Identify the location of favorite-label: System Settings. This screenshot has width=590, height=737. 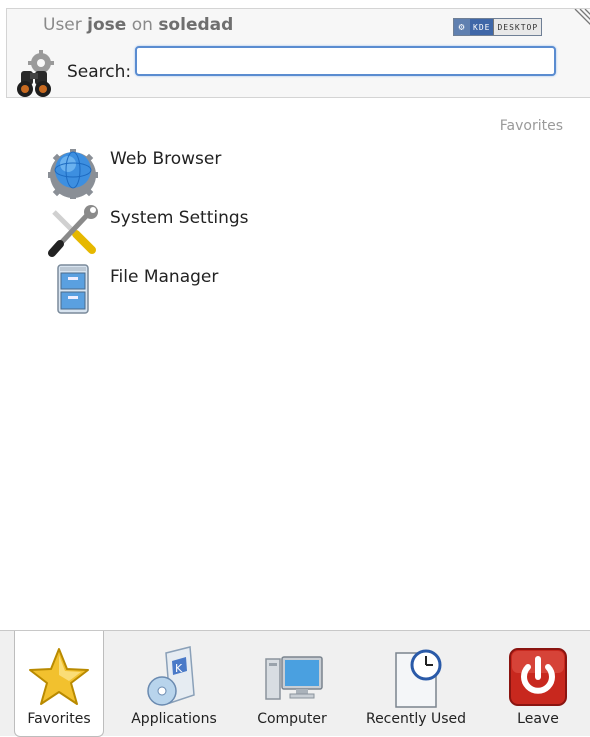
(179, 218).